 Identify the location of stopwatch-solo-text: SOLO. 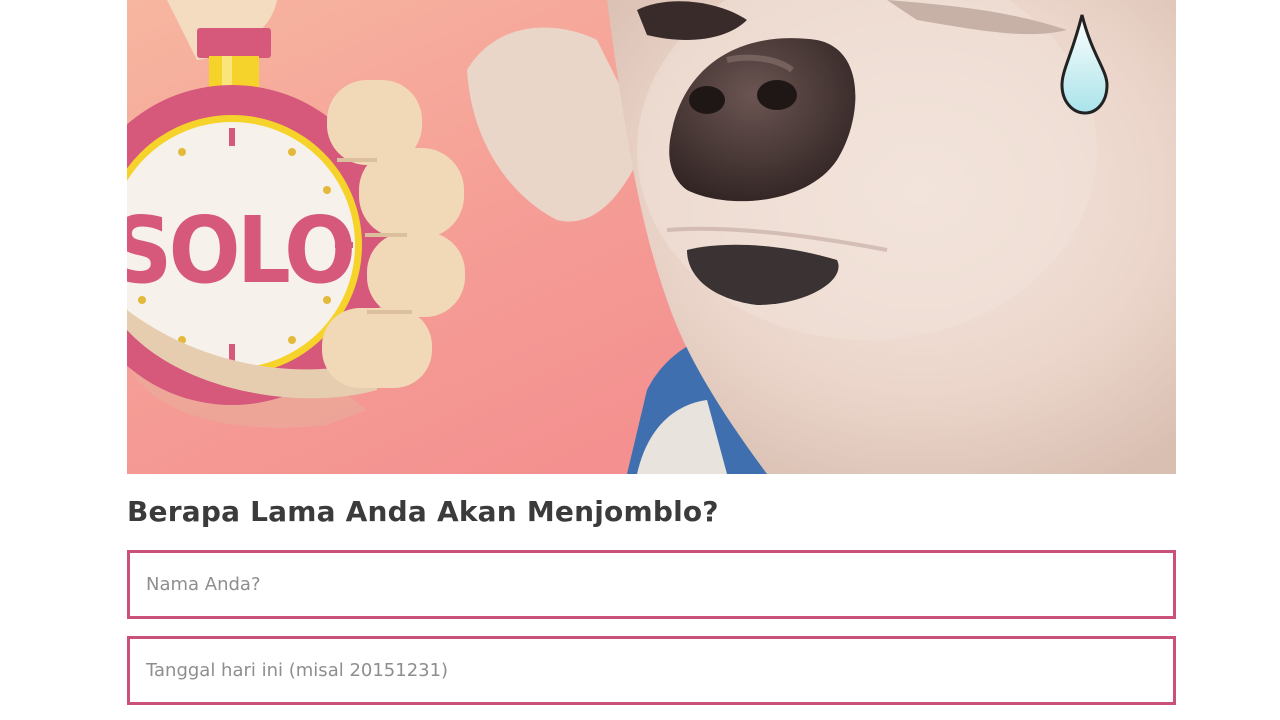
(239, 250).